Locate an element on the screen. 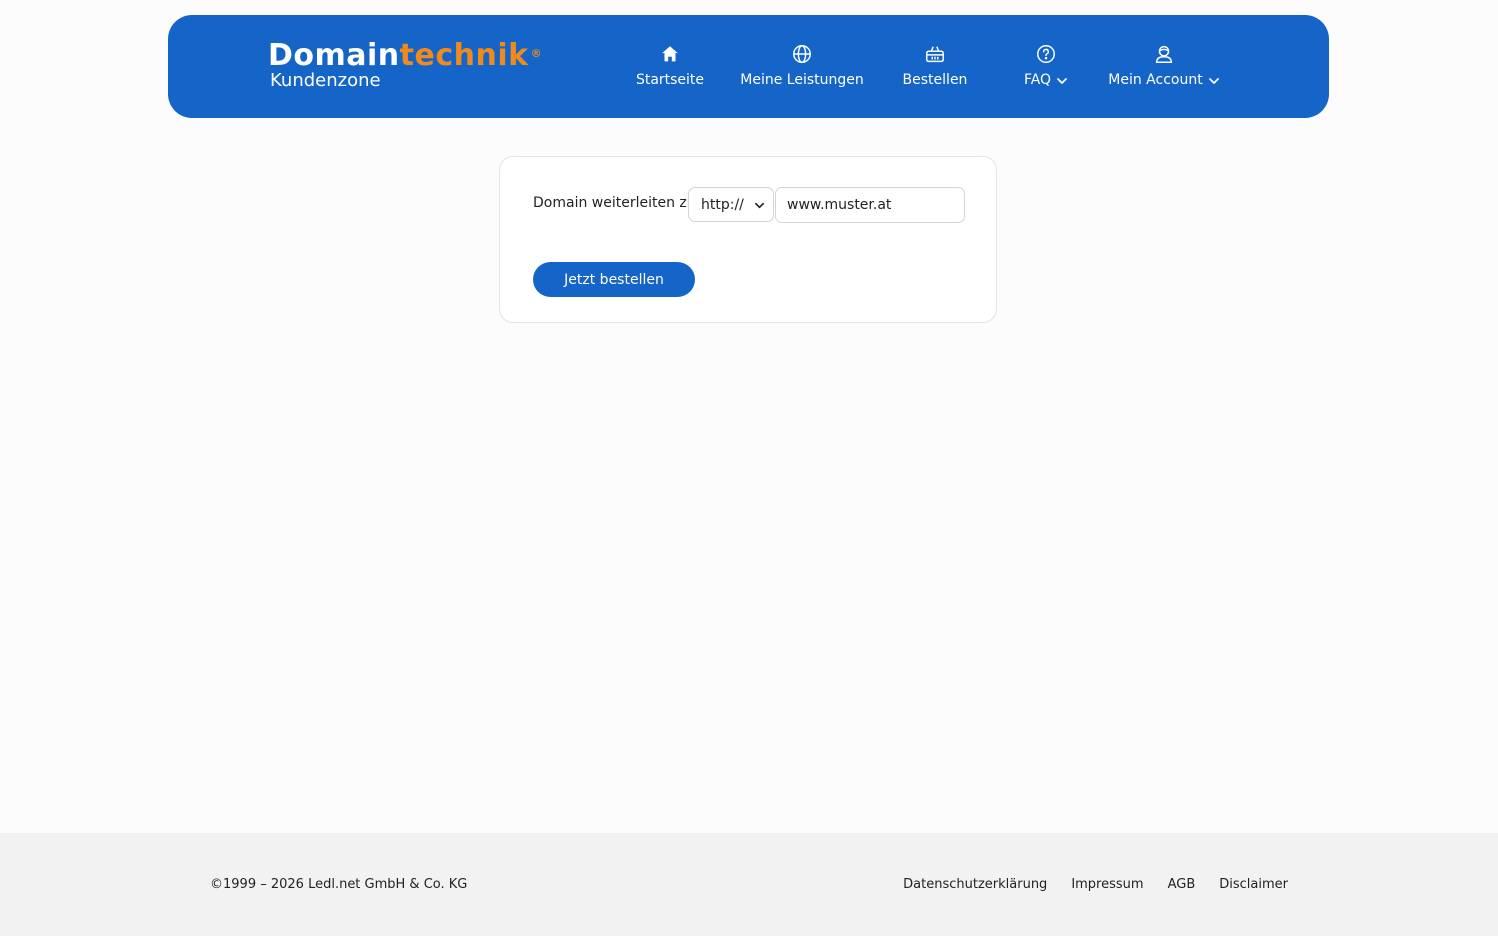 The image size is (1498, 936). domain-forward-label: Domain weiterleiten zu: is located at coordinates (617, 203).